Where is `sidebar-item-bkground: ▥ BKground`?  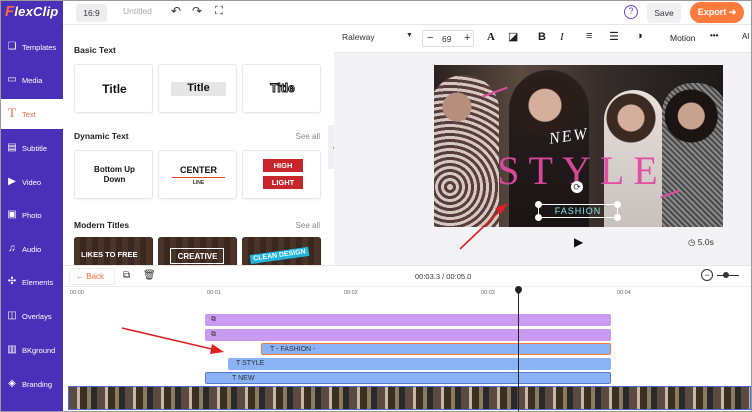 sidebar-item-bkground: ▥ BKground is located at coordinates (32, 350).